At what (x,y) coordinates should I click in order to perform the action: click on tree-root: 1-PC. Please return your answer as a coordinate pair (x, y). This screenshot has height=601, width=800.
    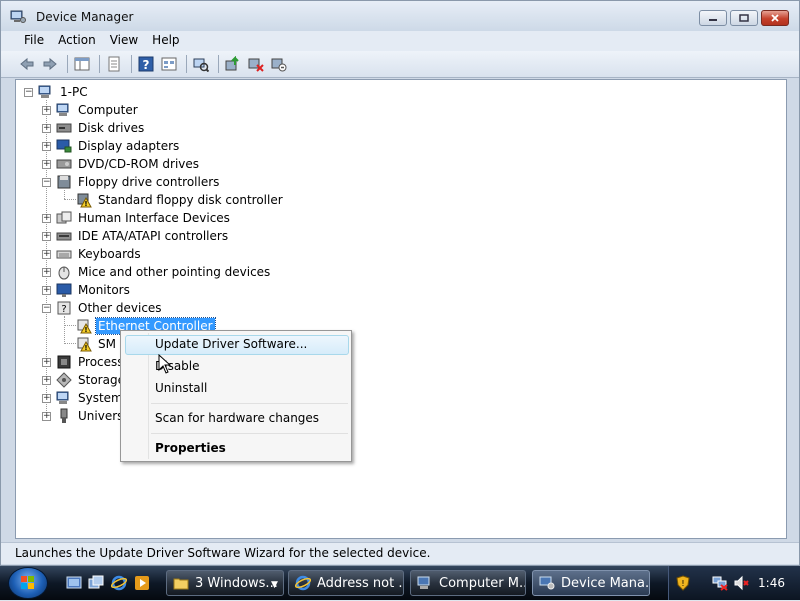
    Looking at the image, I should click on (64, 92).